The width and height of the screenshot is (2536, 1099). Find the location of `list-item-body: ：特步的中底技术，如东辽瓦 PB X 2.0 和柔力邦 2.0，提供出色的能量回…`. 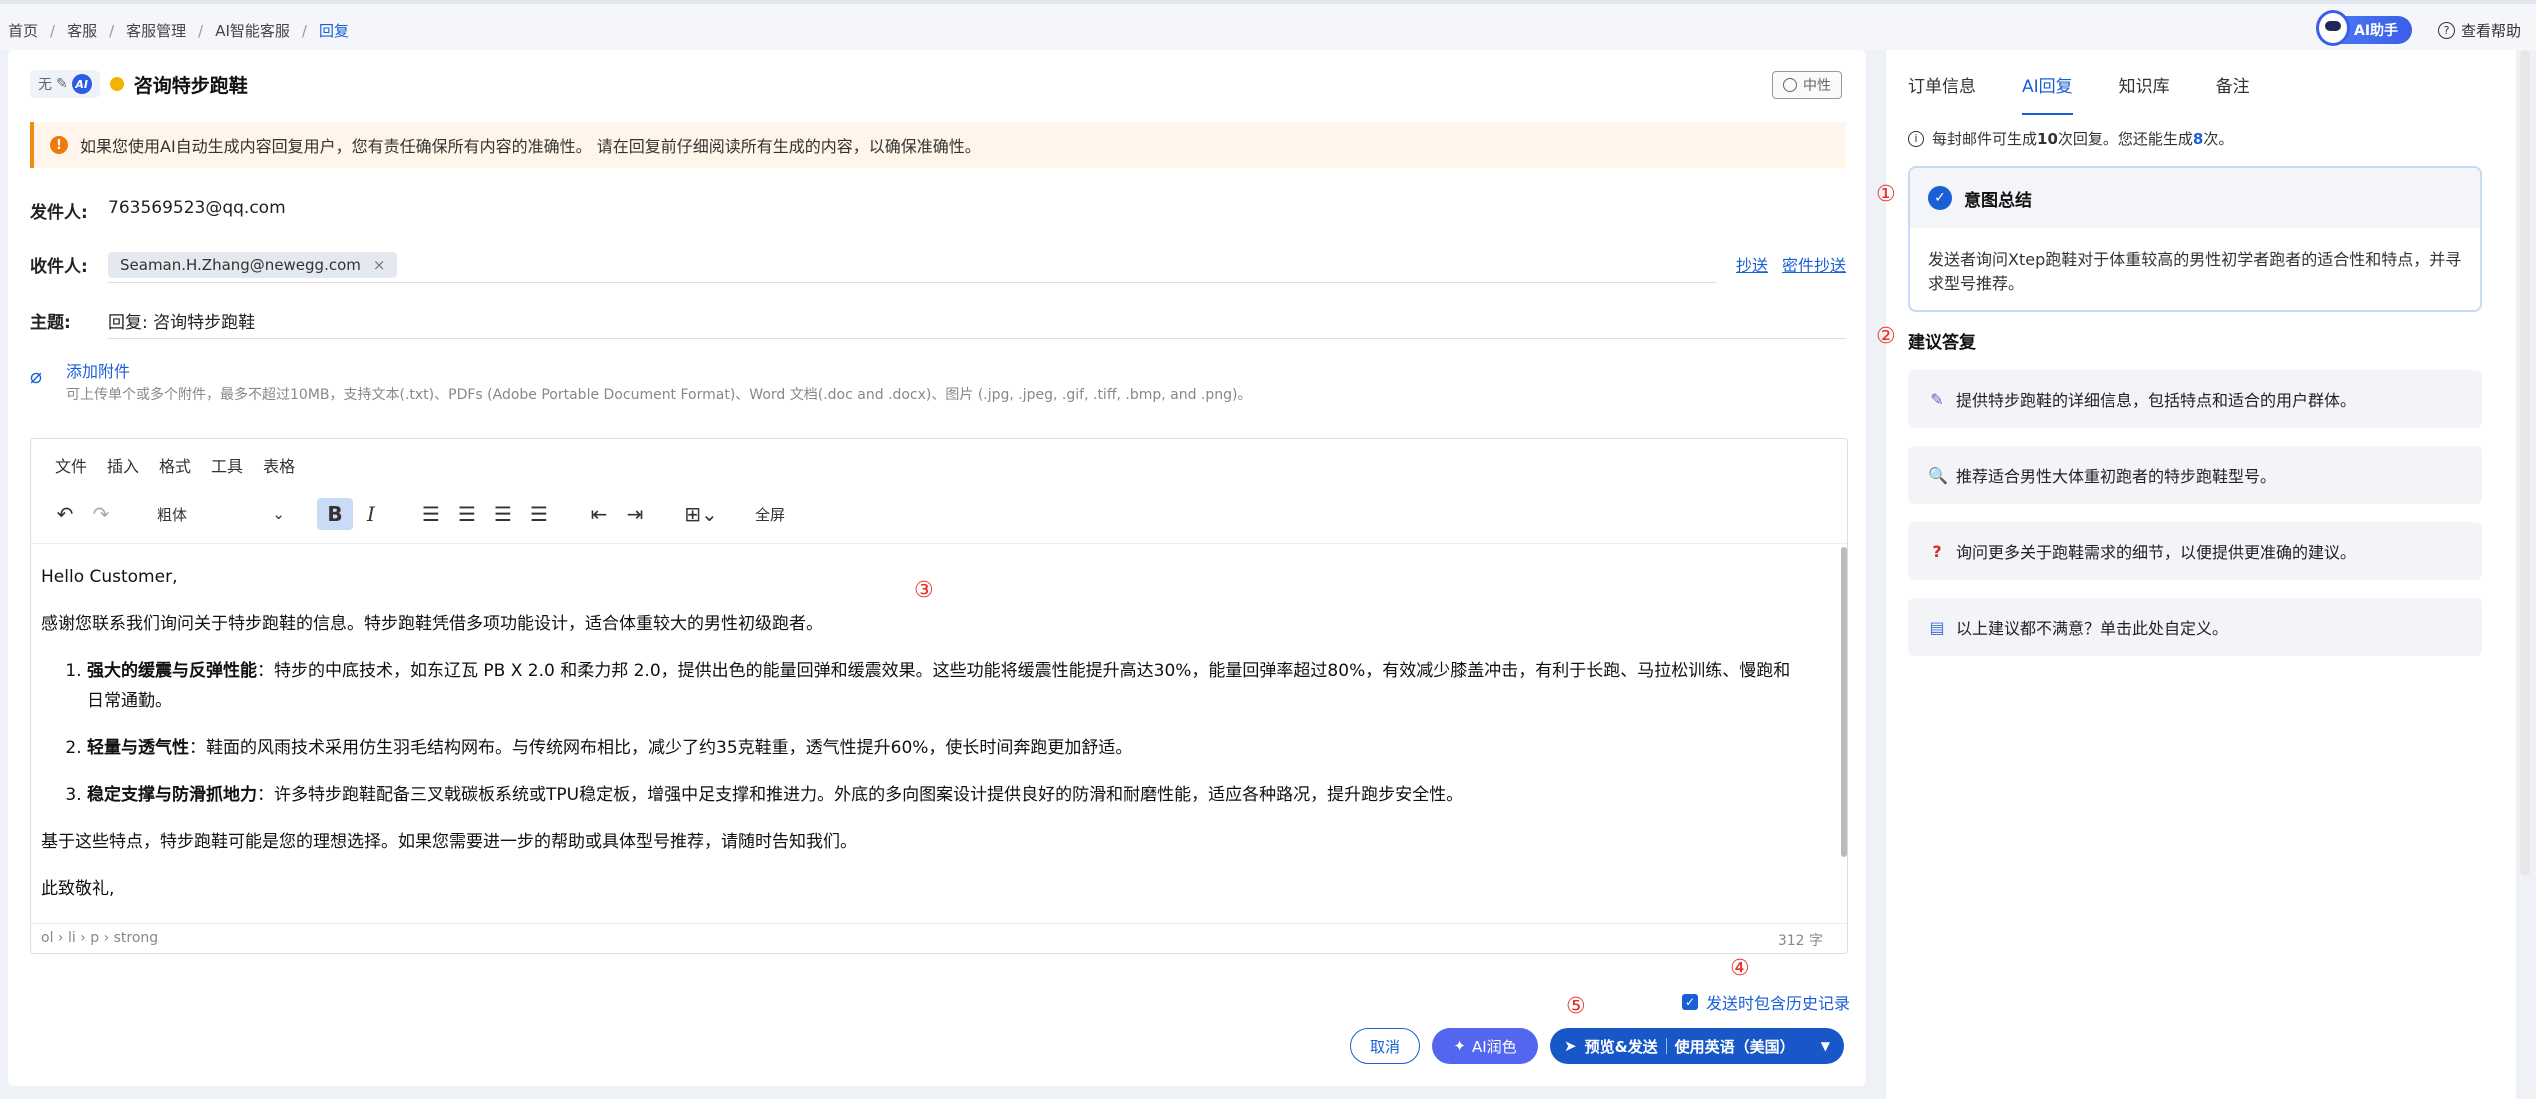

list-item-body: ：特步的中底技术，如东辽瓦 PB X 2.0 和柔力邦 2.0，提供出色的能量回… is located at coordinates (939, 686).